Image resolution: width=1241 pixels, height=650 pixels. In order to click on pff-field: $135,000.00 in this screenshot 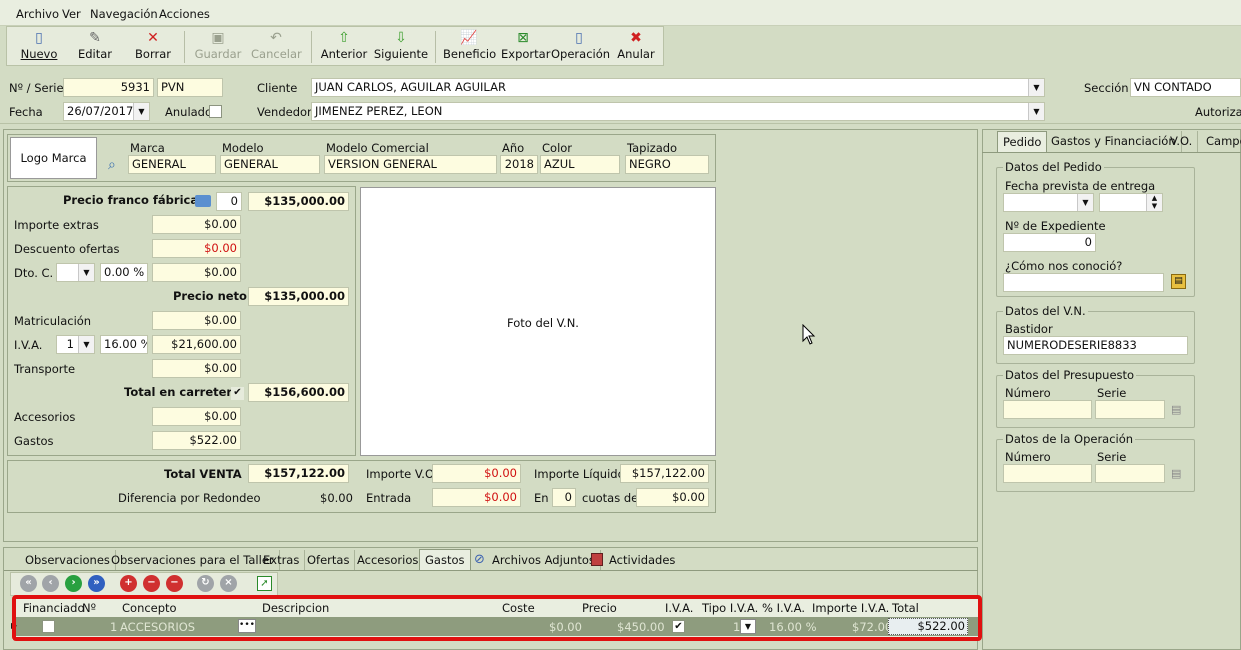, I will do `click(298, 201)`.